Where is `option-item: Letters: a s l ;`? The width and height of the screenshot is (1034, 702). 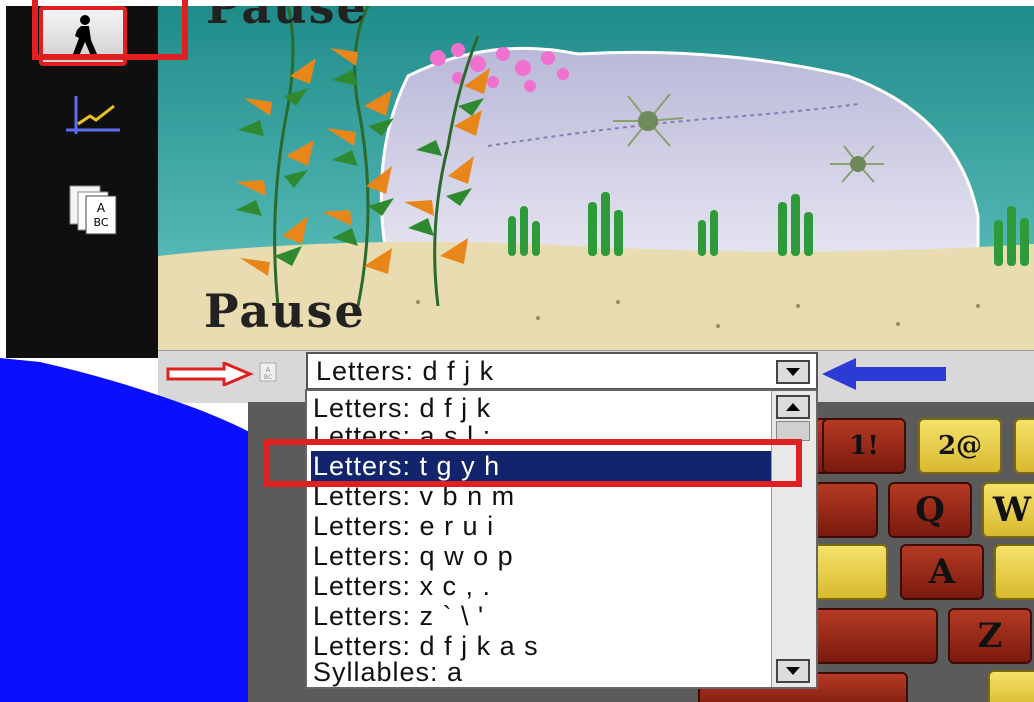
option-item: Letters: a s l ; is located at coordinates (402, 430).